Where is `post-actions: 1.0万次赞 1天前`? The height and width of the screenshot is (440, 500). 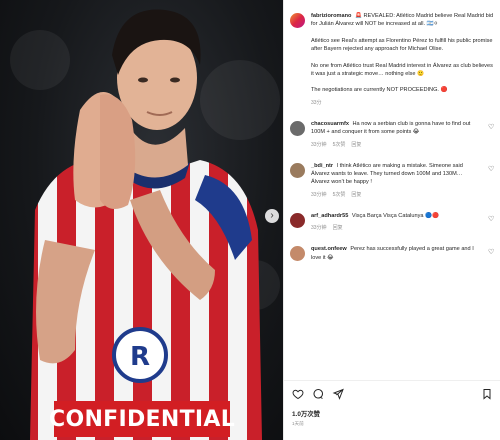 post-actions: 1.0万次赞 1天前 is located at coordinates (392, 410).